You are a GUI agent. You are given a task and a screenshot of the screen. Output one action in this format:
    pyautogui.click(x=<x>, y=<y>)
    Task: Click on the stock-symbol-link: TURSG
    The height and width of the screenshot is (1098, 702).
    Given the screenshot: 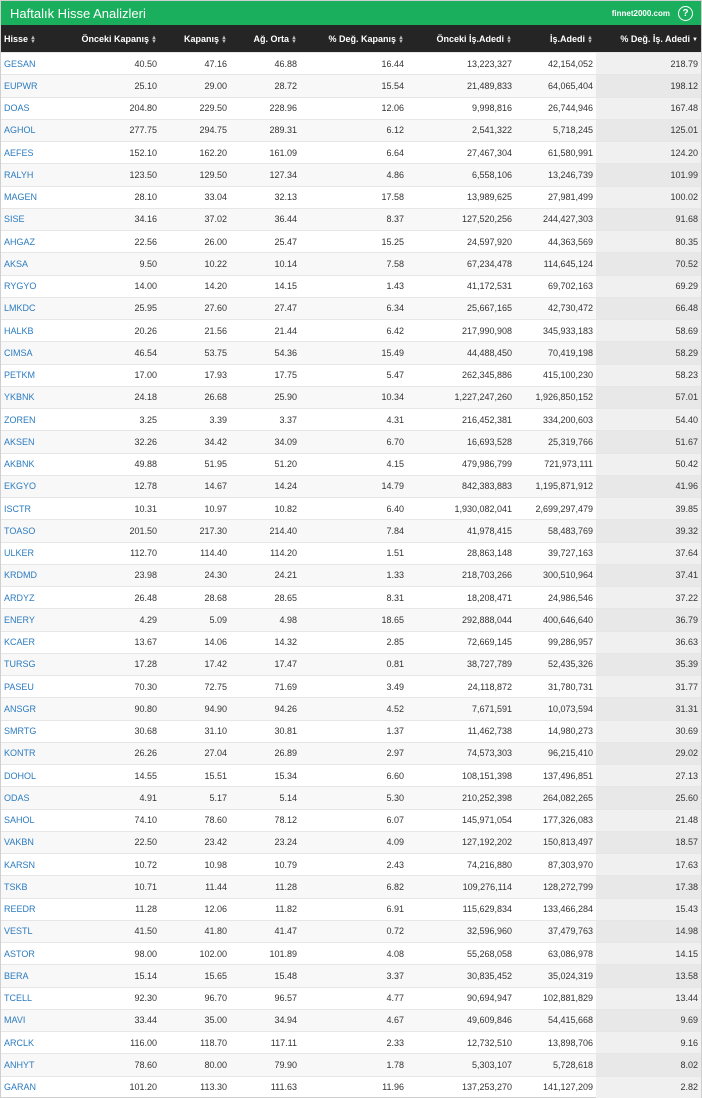 What is the action you would take?
    pyautogui.click(x=35, y=664)
    